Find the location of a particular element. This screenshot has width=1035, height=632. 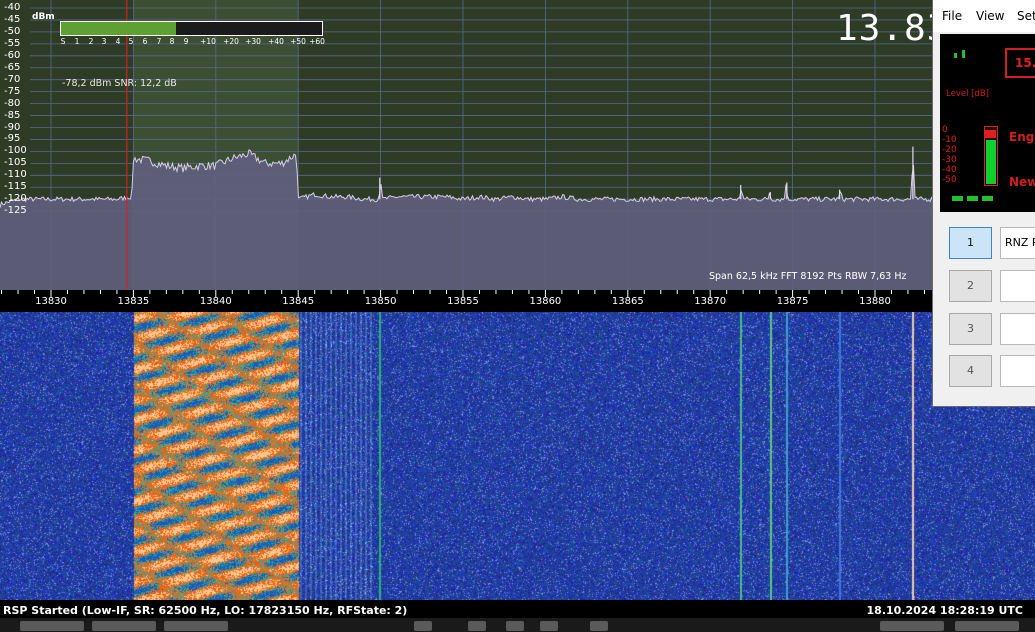

dbm-tick-label: -70 is located at coordinates (12, 79).